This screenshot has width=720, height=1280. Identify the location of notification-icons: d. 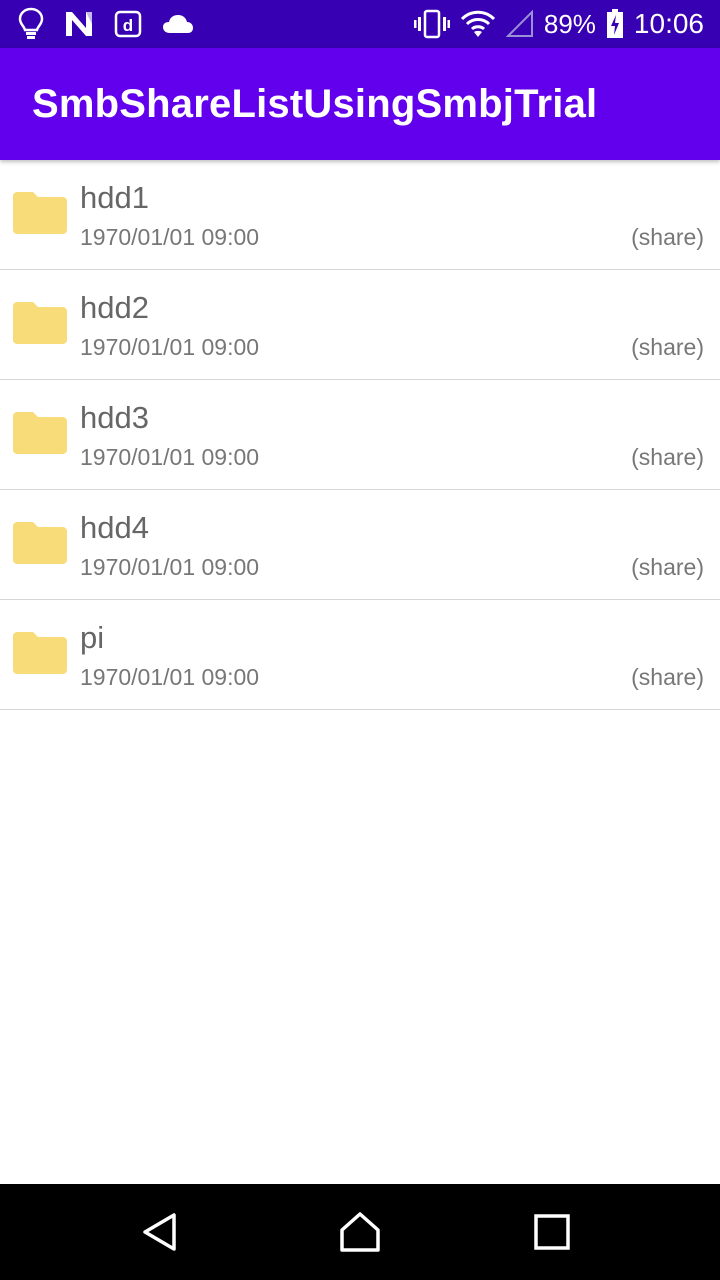
(106, 24).